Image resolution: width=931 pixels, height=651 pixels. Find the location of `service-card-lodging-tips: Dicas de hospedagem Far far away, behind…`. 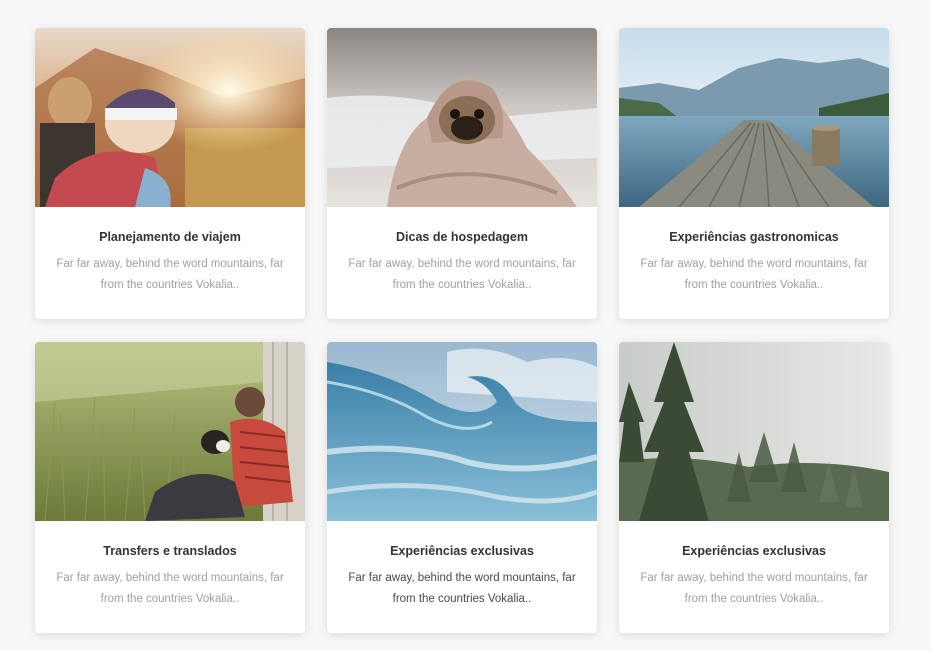

service-card-lodging-tips: Dicas de hospedagem Far far away, behind… is located at coordinates (462, 173).